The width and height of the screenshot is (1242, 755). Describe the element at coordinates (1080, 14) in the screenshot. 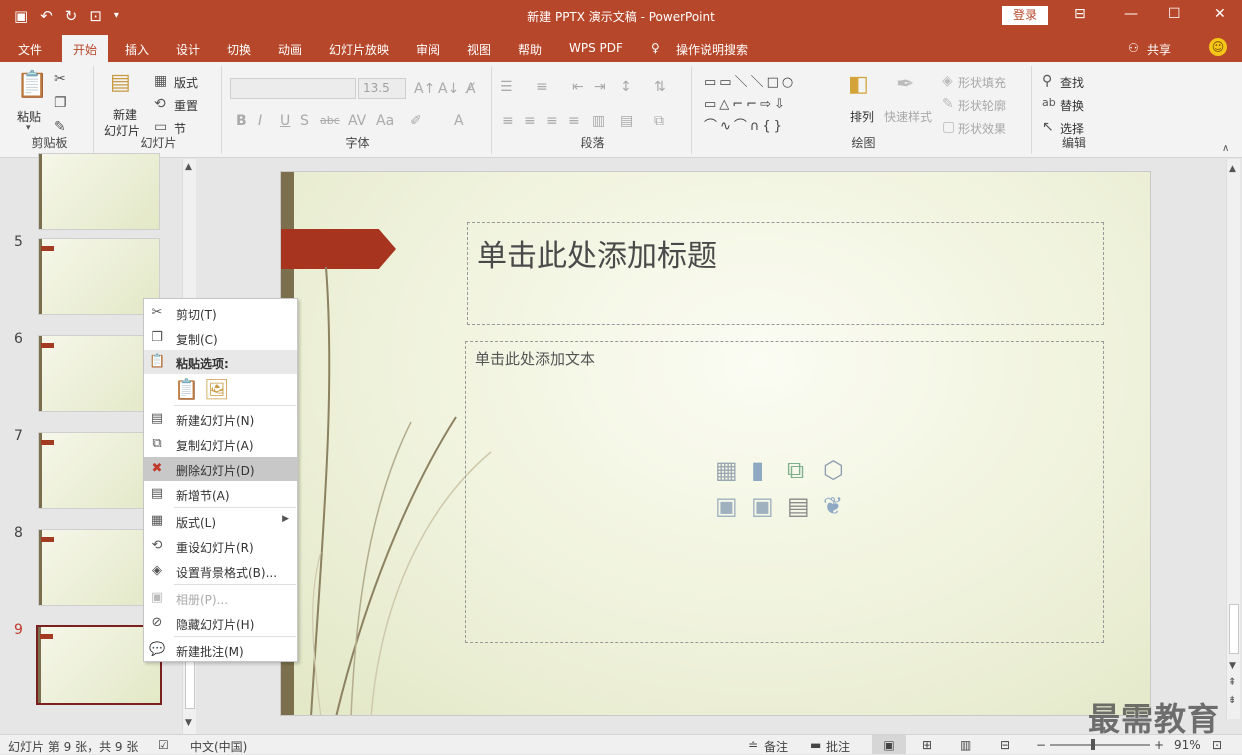

I see `ribbon-display-icon: ⊟` at that location.